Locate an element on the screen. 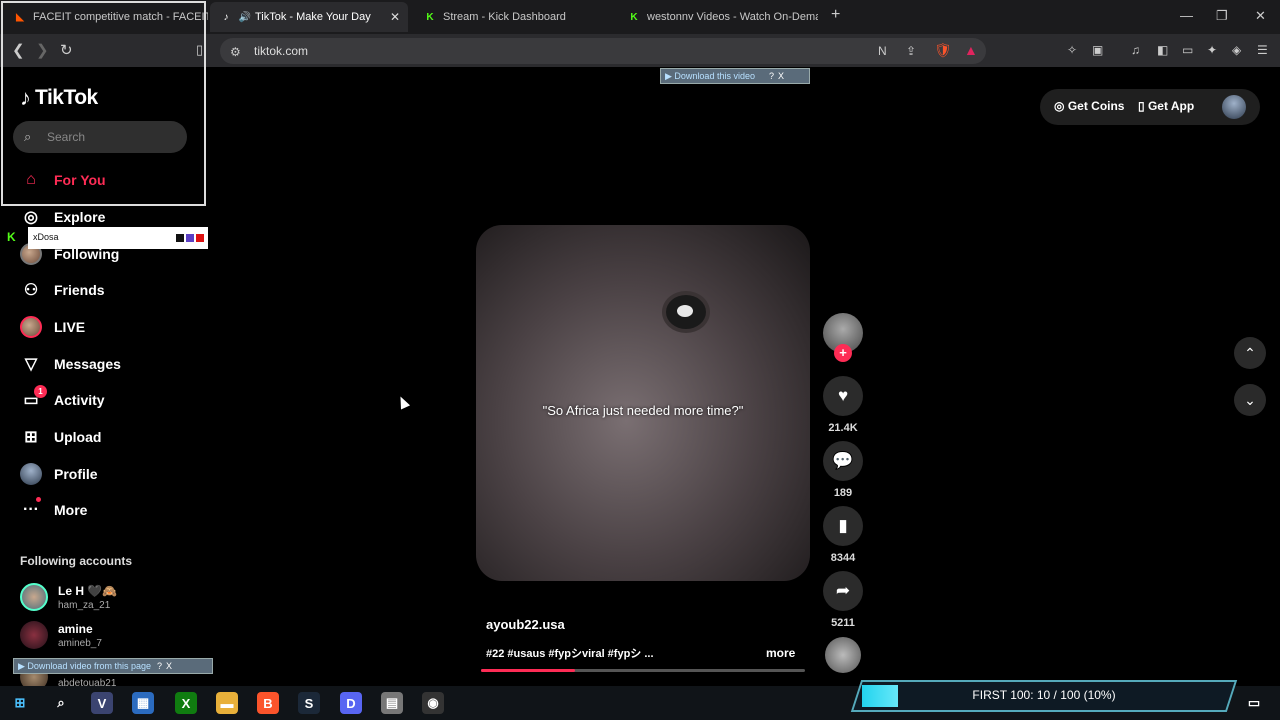 This screenshot has height=720, width=1280. bookmark-icon: ▯ is located at coordinates (199, 50).